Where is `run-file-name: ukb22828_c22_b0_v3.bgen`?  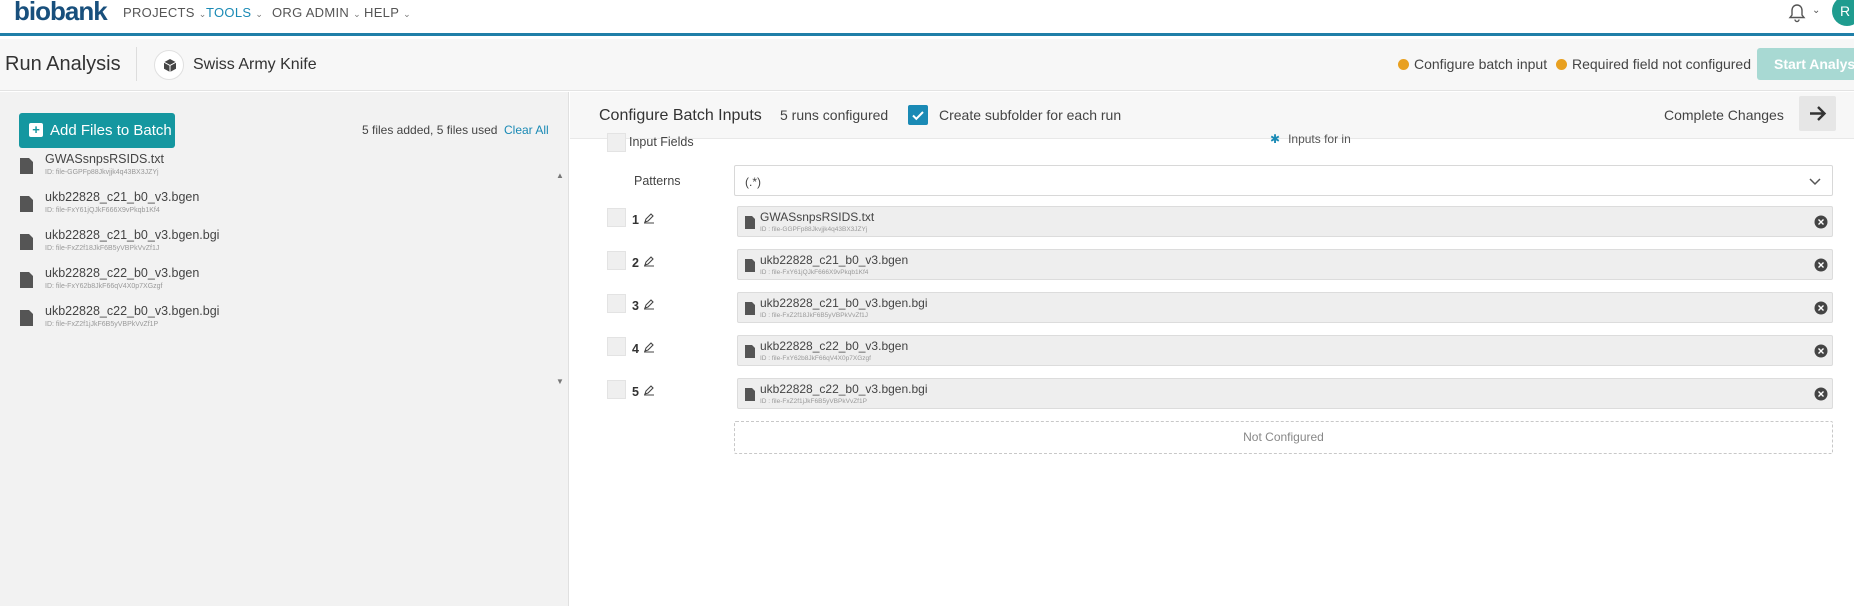 run-file-name: ukb22828_c22_b0_v3.bgen is located at coordinates (834, 346).